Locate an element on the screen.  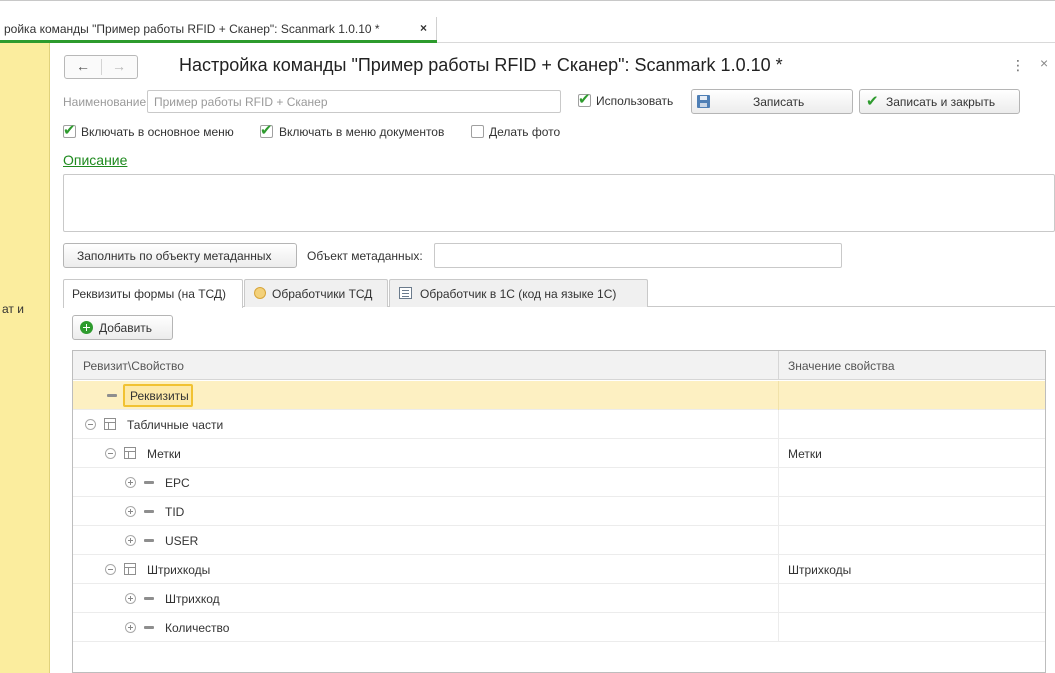
save-and-close-label: Записать и закрыть is located at coordinates (941, 102).